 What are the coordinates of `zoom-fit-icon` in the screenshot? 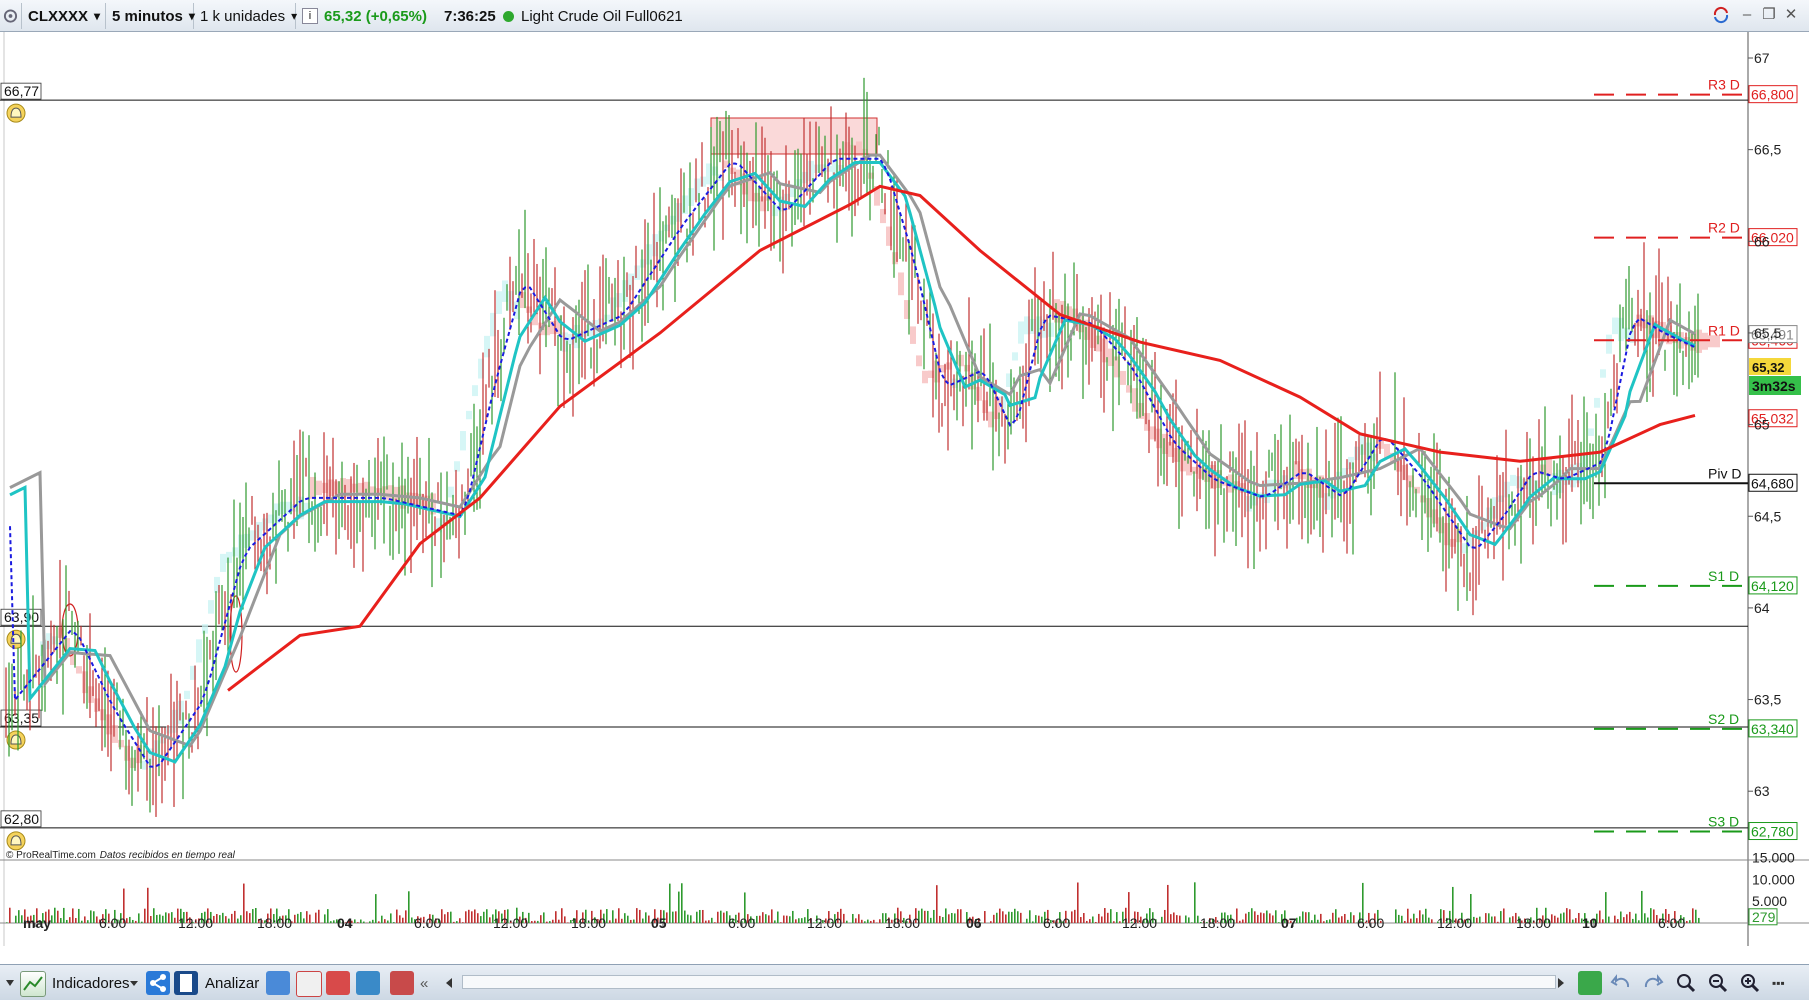 It's located at (1686, 983).